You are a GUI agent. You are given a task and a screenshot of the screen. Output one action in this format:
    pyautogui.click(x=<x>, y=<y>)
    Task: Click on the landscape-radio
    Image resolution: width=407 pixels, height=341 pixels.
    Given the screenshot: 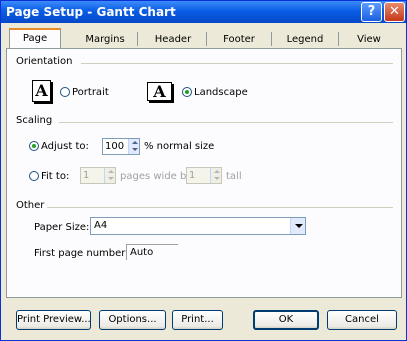 What is the action you would take?
    pyautogui.click(x=187, y=92)
    